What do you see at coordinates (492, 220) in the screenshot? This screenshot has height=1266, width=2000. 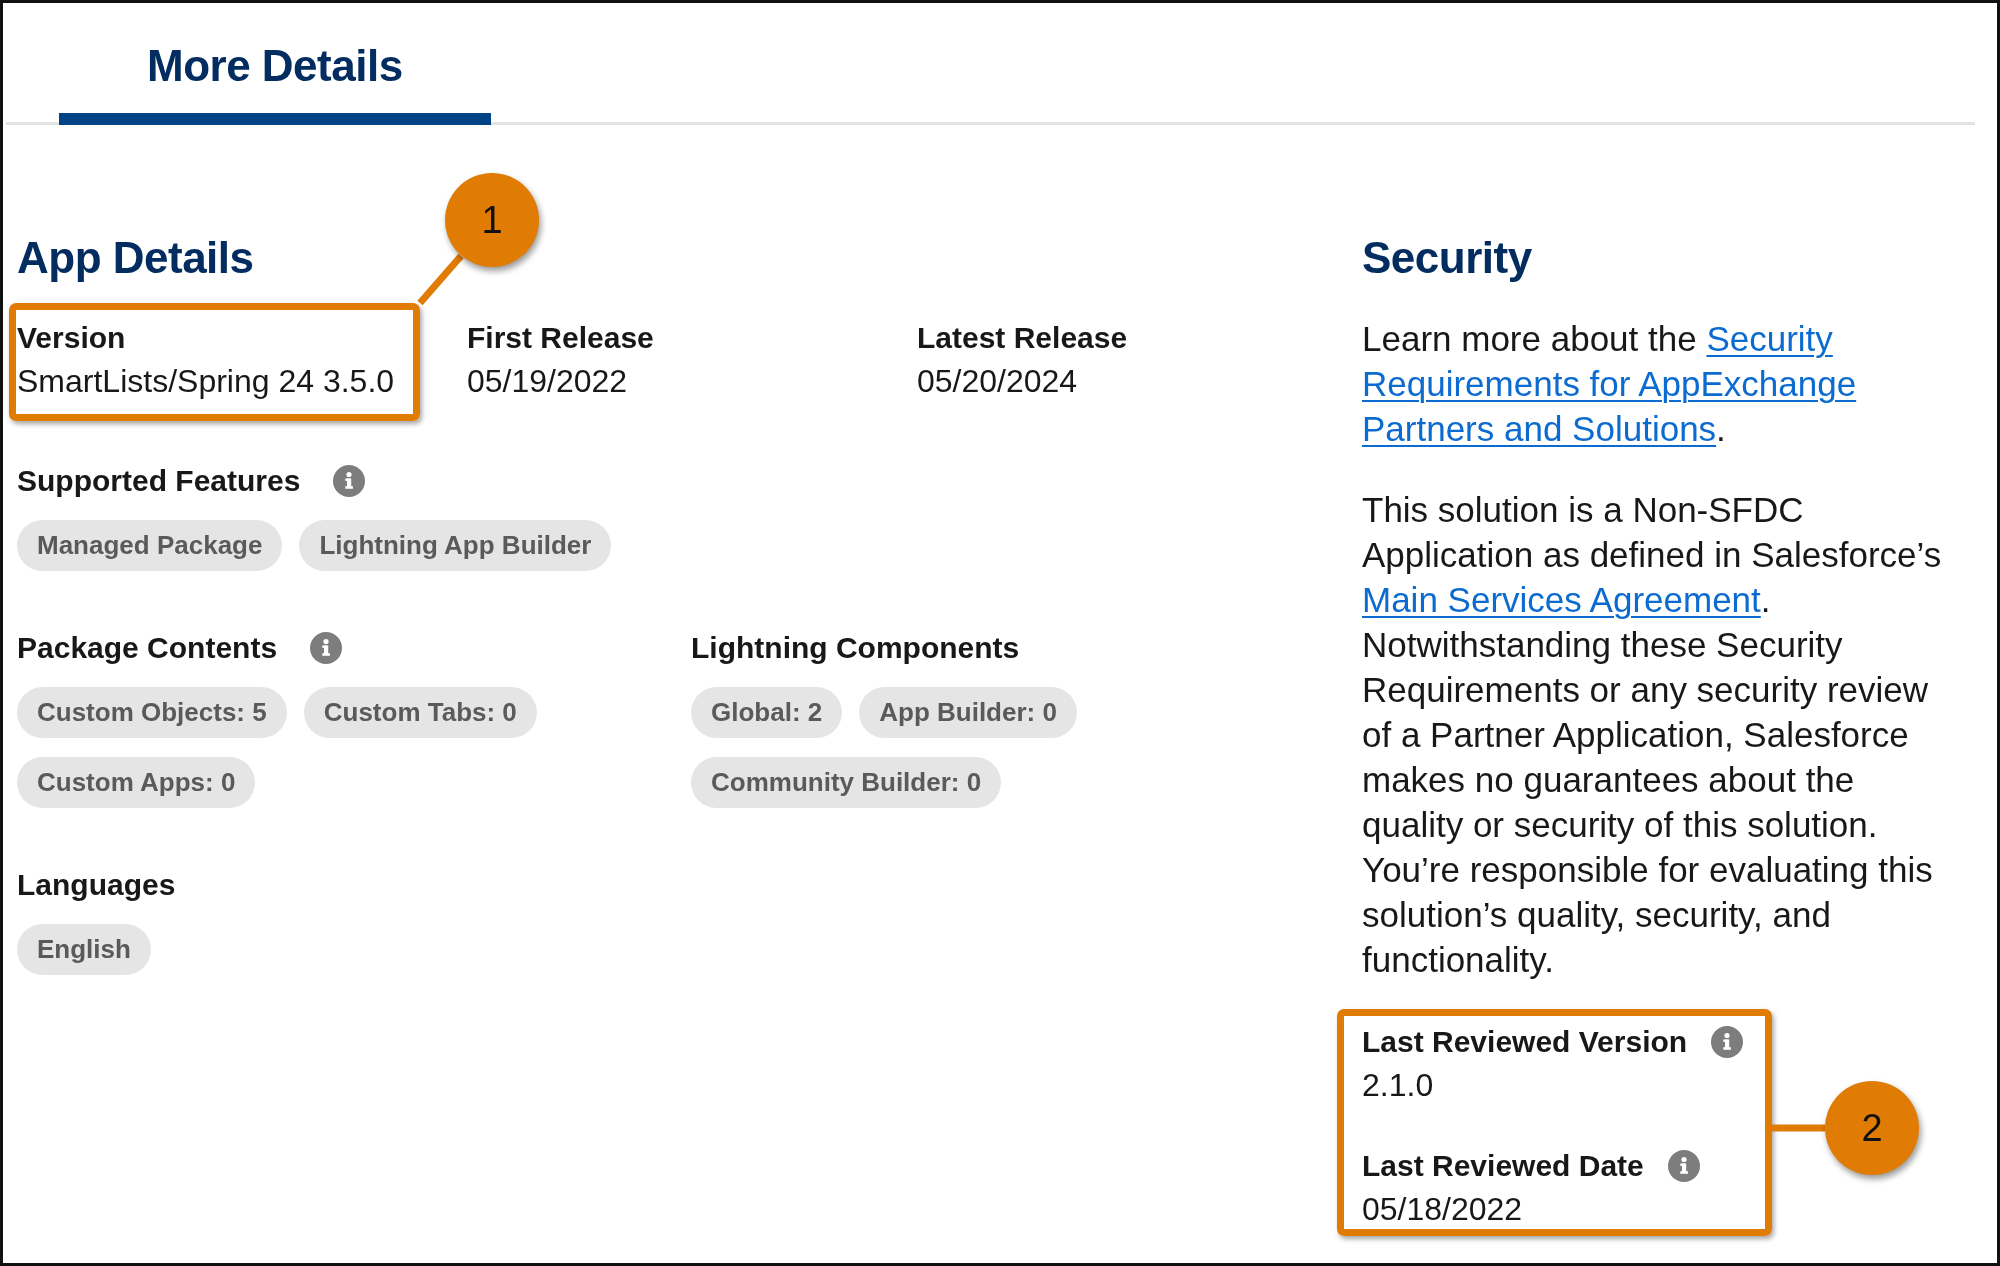 I see `callout-badge: 1` at bounding box center [492, 220].